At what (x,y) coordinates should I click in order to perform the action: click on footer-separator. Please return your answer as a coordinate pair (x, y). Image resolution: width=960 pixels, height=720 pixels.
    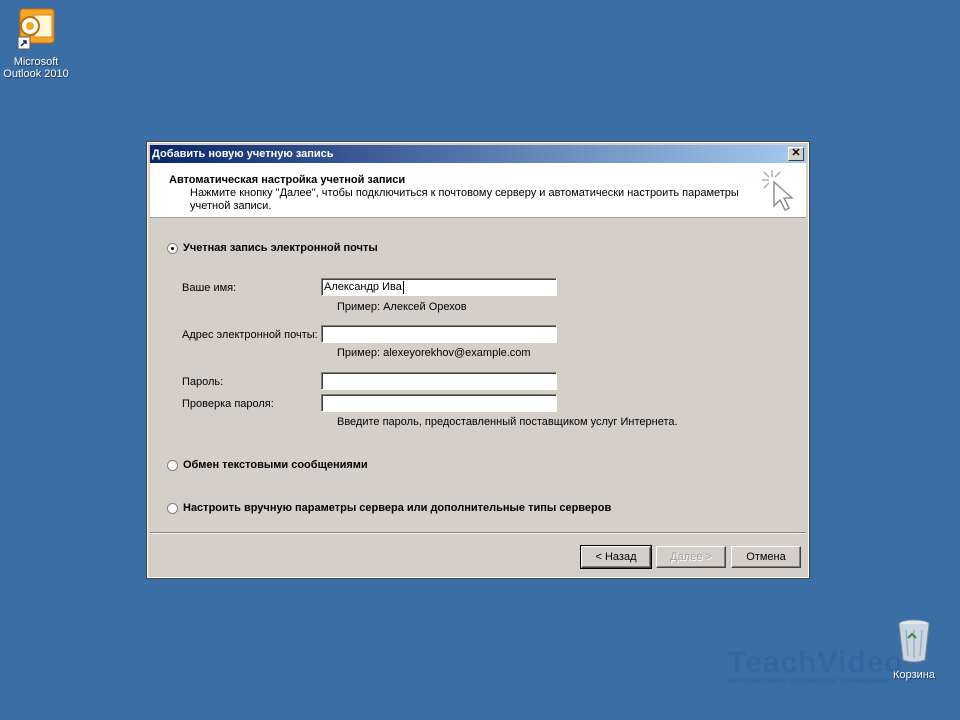
    Looking at the image, I should click on (478, 533).